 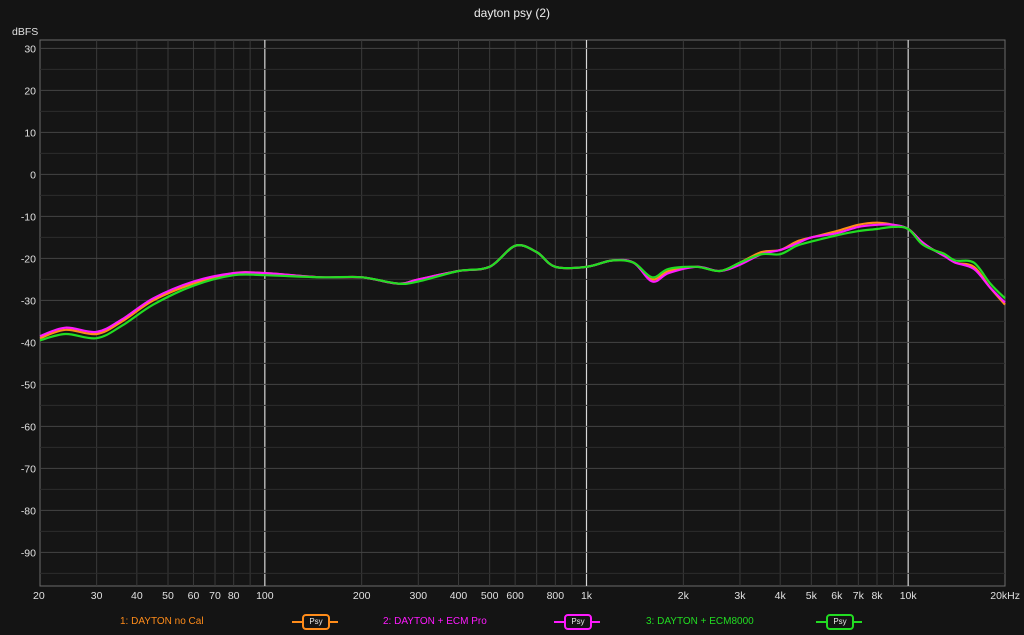 I want to click on x-tick-label: 50, so click(x=168, y=596).